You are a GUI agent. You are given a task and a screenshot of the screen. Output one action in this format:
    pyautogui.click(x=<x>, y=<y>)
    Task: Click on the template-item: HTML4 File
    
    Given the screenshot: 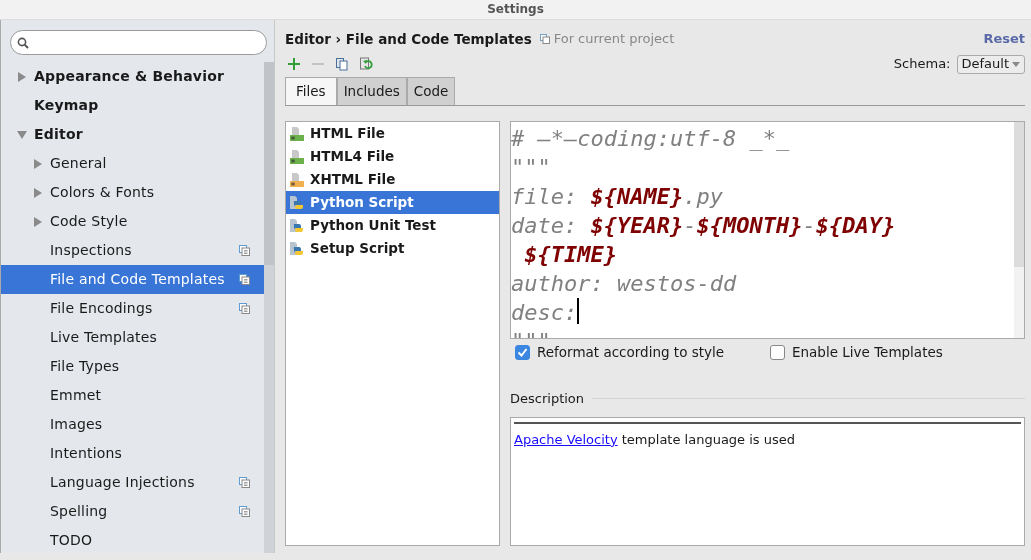 What is the action you would take?
    pyautogui.click(x=392, y=156)
    